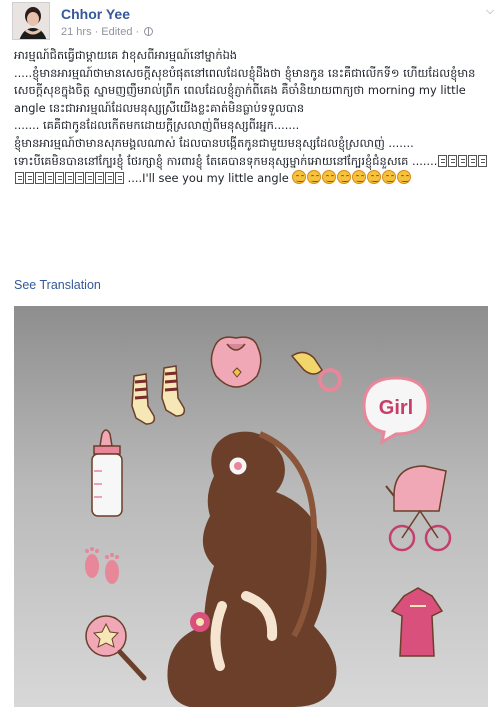 This screenshot has height=707, width=500. Describe the element at coordinates (158, 395) in the screenshot. I see `socks-icon` at that location.